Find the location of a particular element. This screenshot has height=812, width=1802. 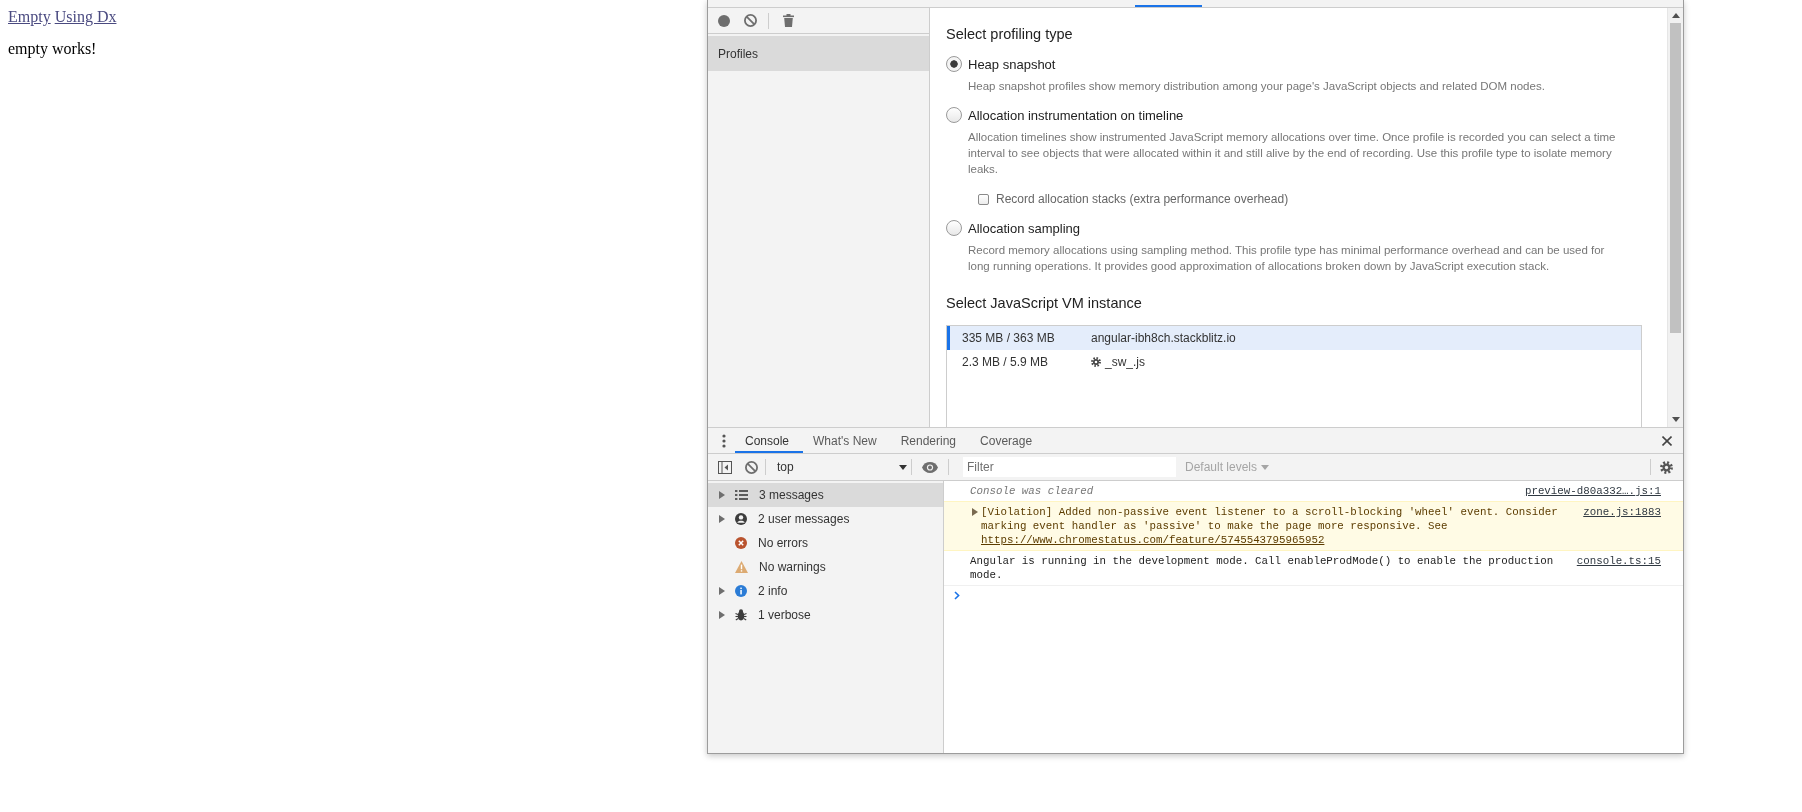

drawer-tab: Rendering is located at coordinates (930, 440).